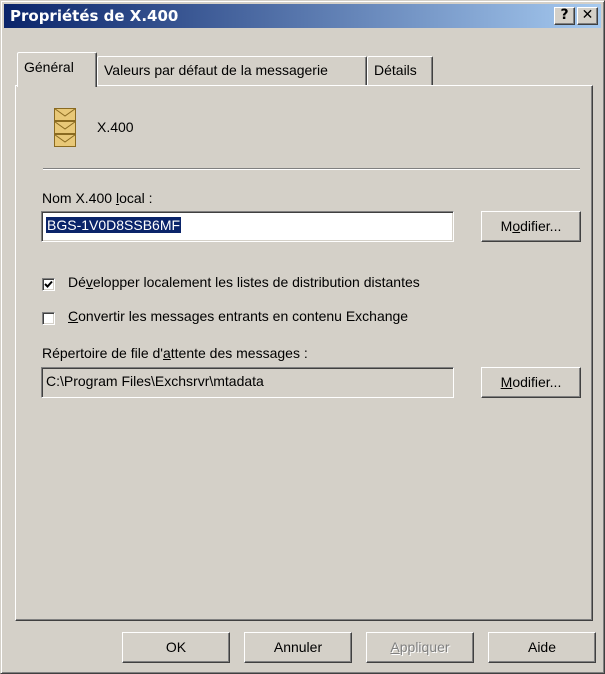 The width and height of the screenshot is (605, 674). I want to click on tab-messaging-defaults: Valeurs par défaut de la messagerie, so click(232, 70).